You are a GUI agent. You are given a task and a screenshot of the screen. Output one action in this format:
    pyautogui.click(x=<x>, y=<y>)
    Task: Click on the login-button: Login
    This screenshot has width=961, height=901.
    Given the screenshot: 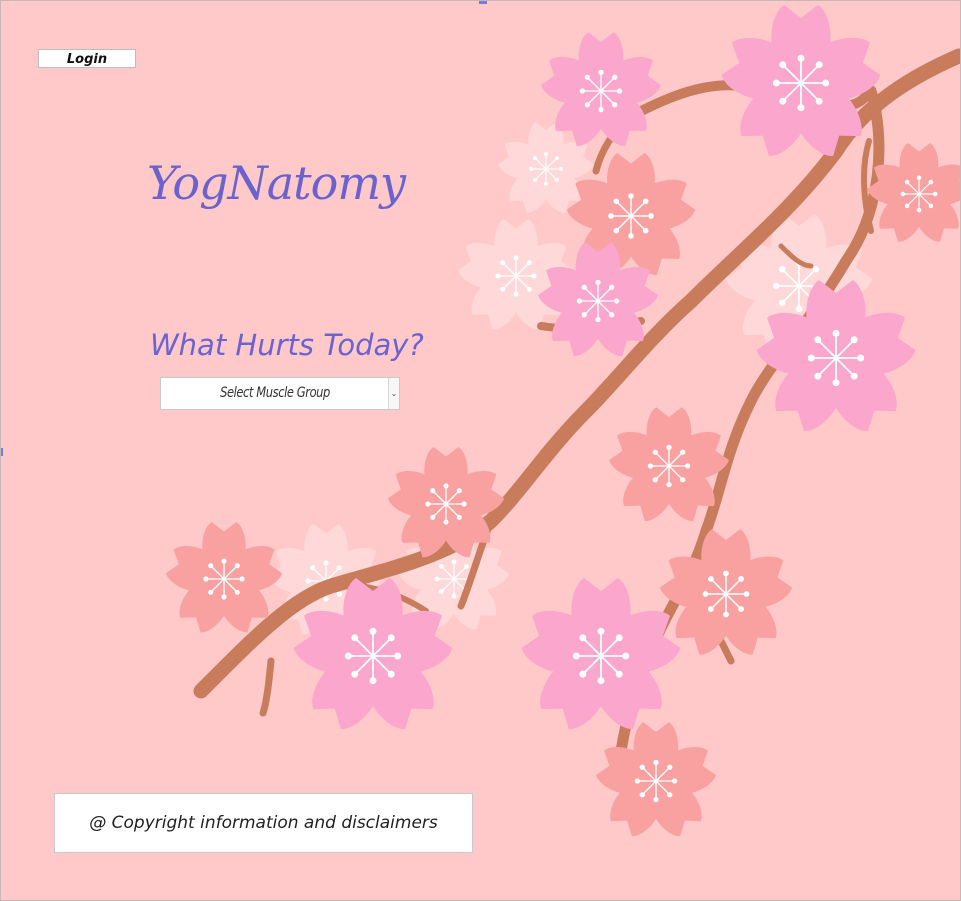 What is the action you would take?
    pyautogui.click(x=87, y=58)
    